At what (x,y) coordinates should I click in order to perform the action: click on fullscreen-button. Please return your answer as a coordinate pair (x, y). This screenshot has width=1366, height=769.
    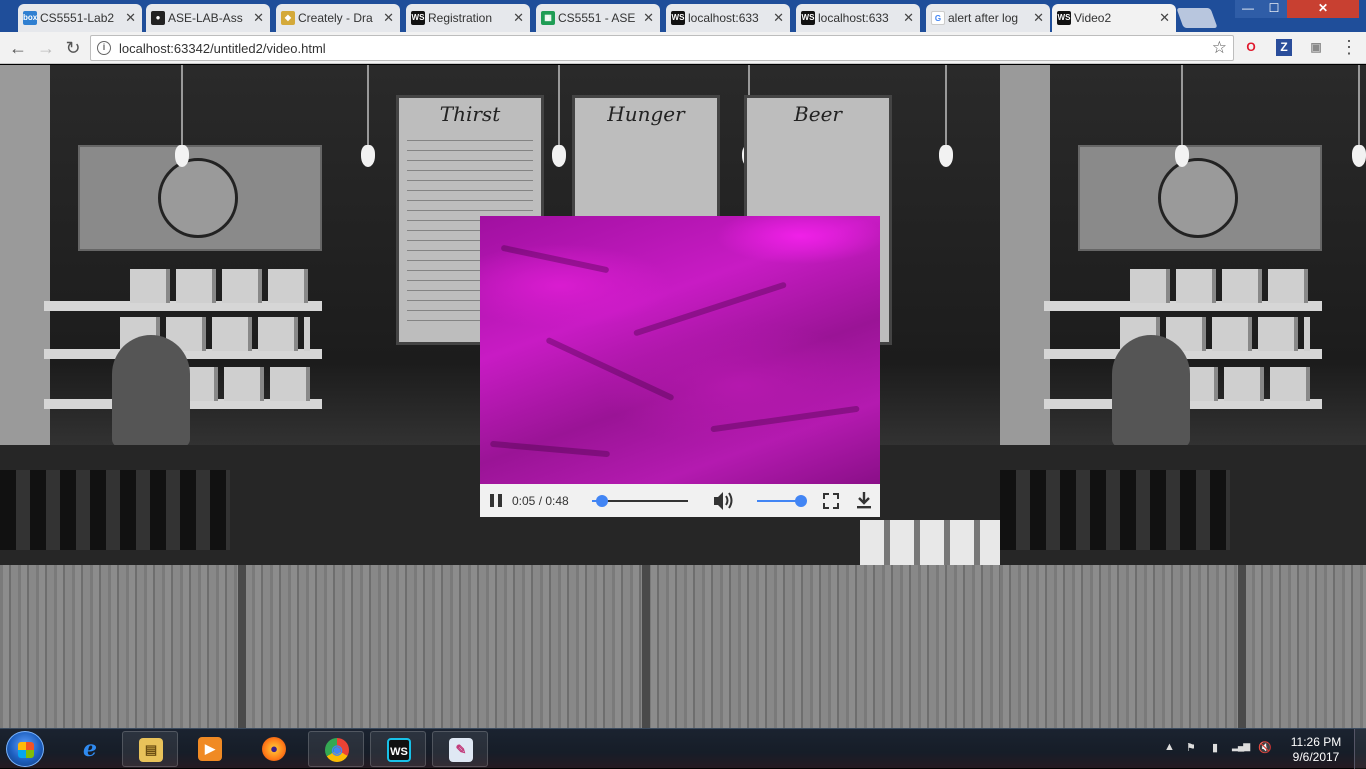
    Looking at the image, I should click on (831, 500).